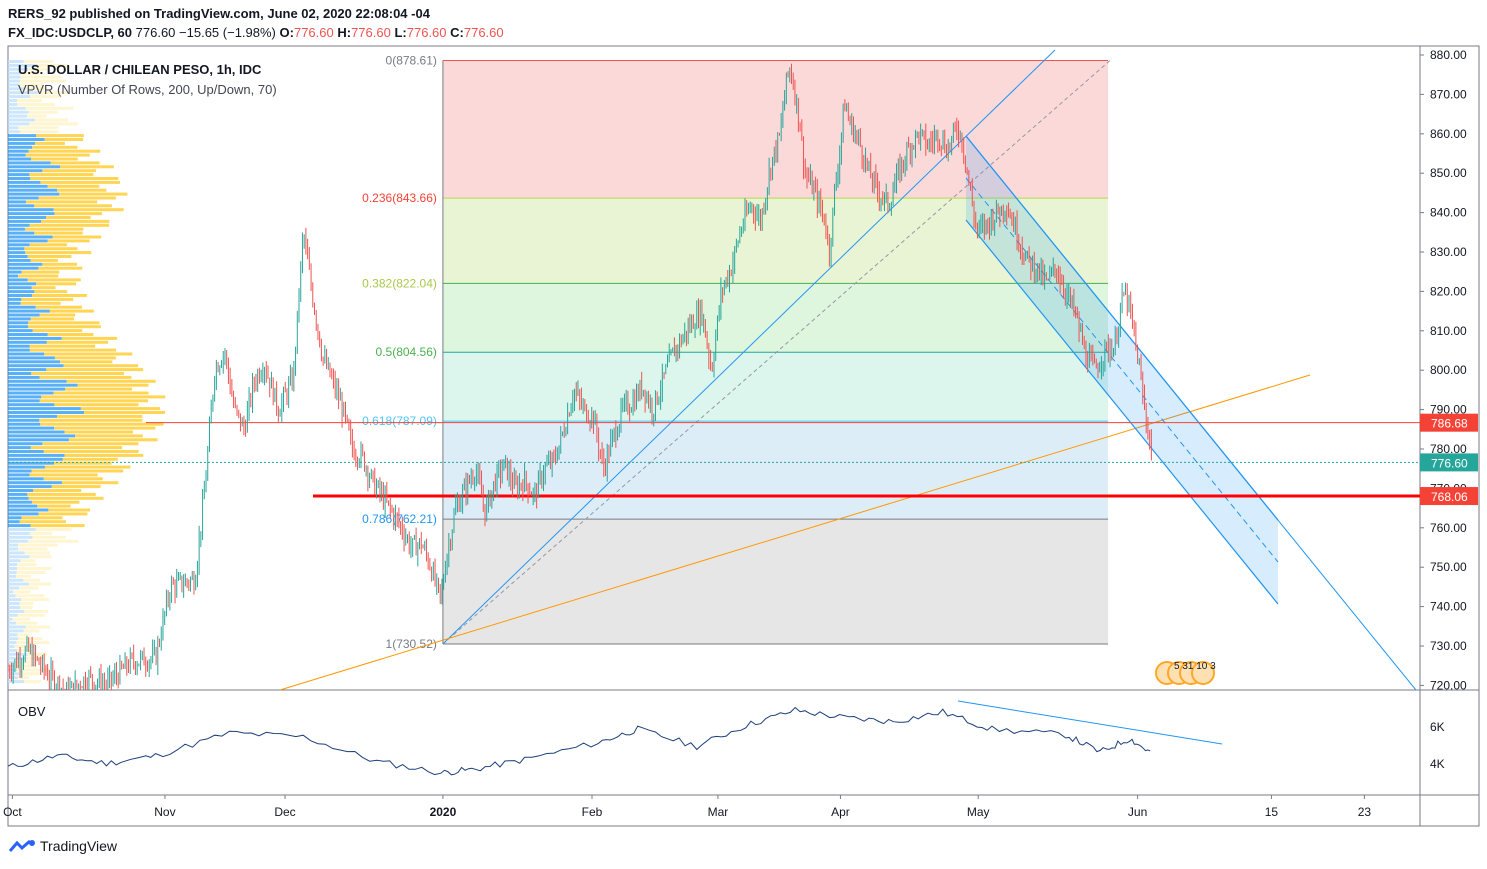 This screenshot has width=1487, height=869. I want to click on y-tick-label: 880.00, so click(1448, 55).